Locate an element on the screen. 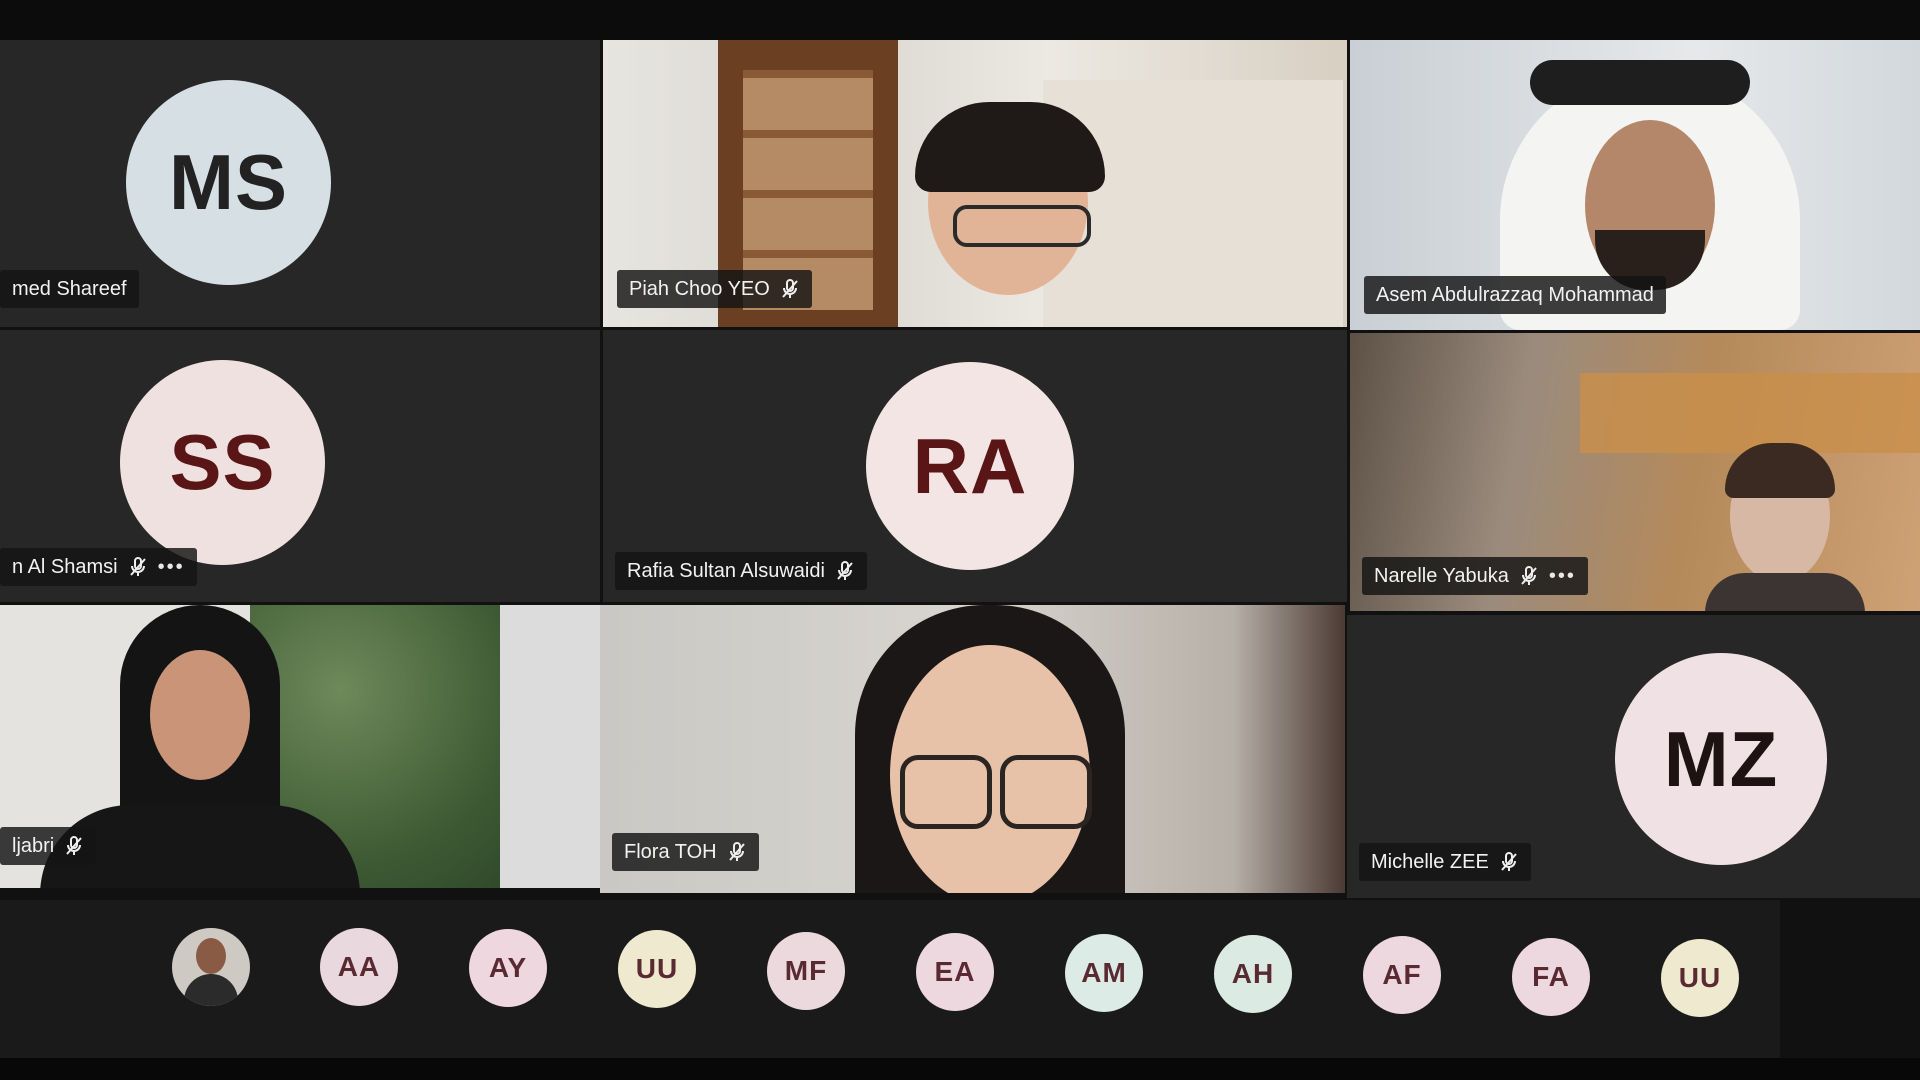 Image resolution: width=1920 pixels, height=1080 pixels. avatar-ra: RA is located at coordinates (970, 466).